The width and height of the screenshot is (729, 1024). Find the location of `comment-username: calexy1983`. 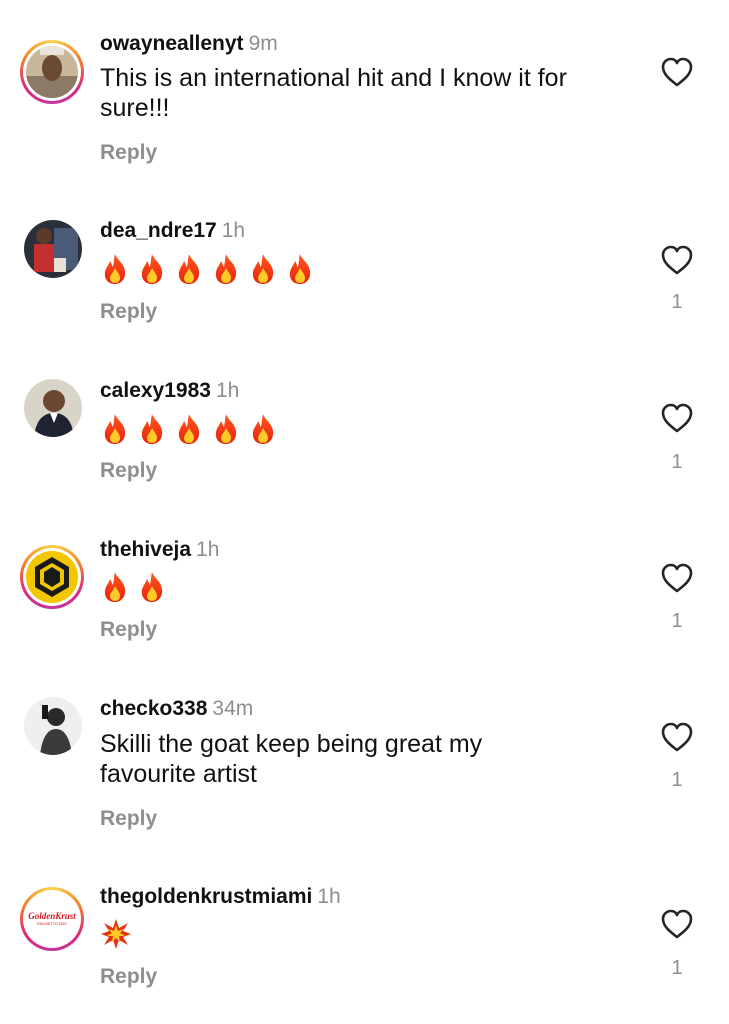

comment-username: calexy1983 is located at coordinates (155, 390).